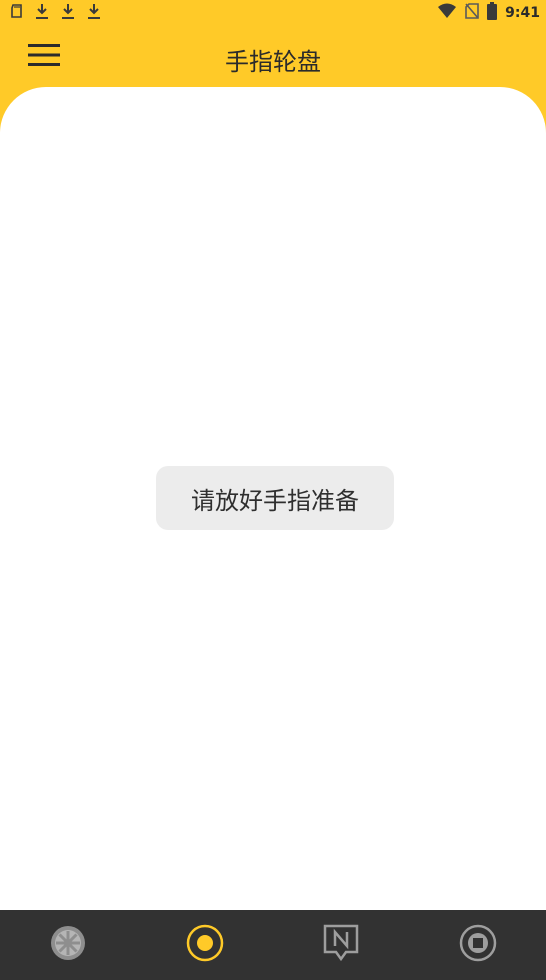 Image resolution: width=546 pixels, height=980 pixels. I want to click on nav-item-wheel, so click(68, 945).